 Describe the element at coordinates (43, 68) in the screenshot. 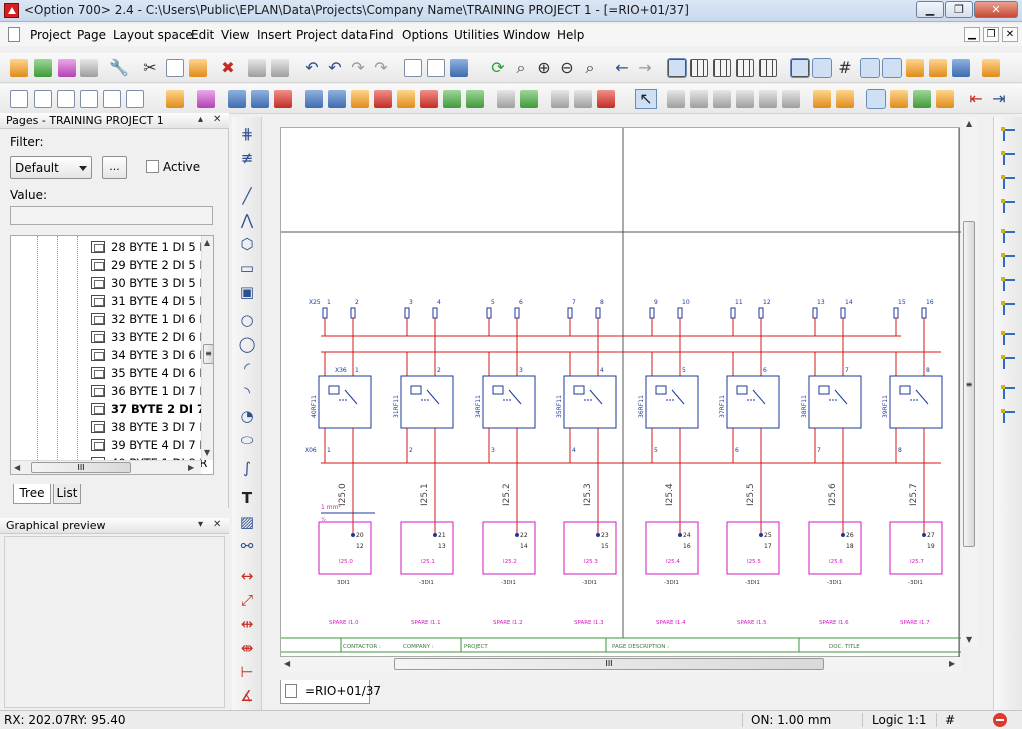

I see `open-project-icon` at that location.